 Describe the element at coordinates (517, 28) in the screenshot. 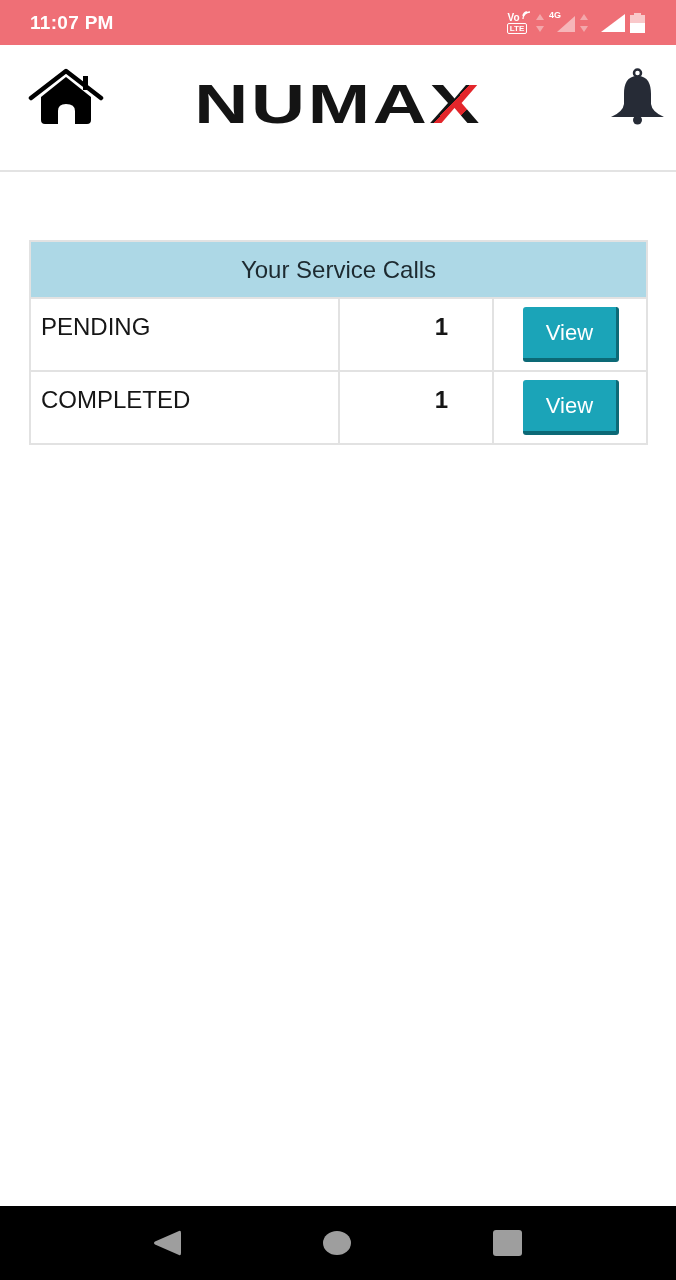

I see `lte-label: LTE` at that location.